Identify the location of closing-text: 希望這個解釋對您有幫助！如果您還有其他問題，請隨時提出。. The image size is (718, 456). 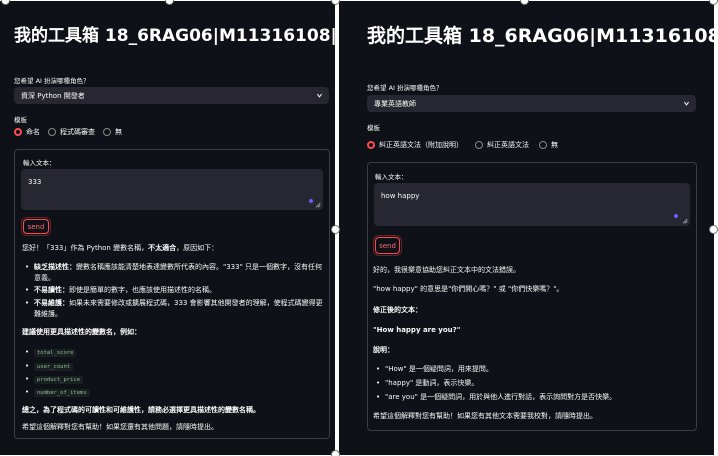
(120, 427).